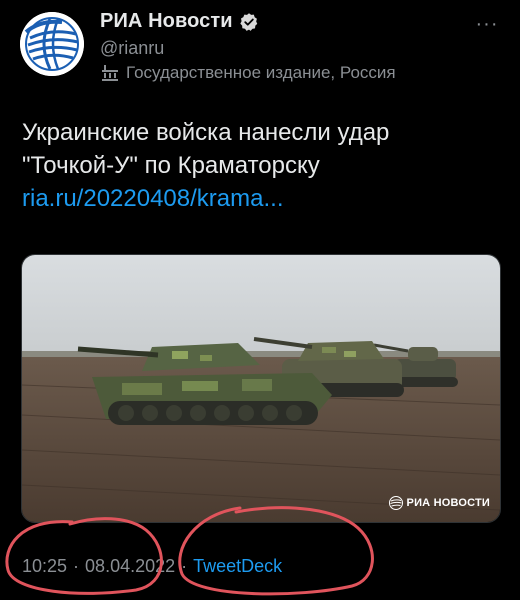 The height and width of the screenshot is (600, 520). I want to click on tweet-meta: 10:25 · 08.04.2022 · TweetDeck, so click(152, 566).